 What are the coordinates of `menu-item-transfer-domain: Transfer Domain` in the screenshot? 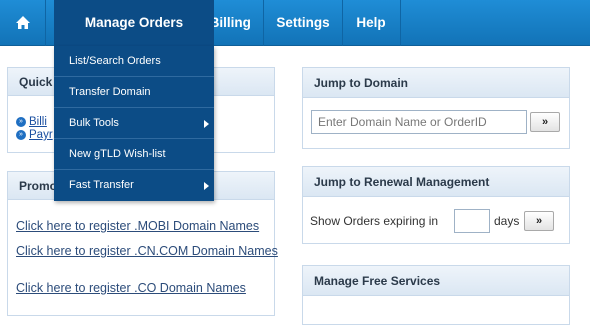 It's located at (134, 92).